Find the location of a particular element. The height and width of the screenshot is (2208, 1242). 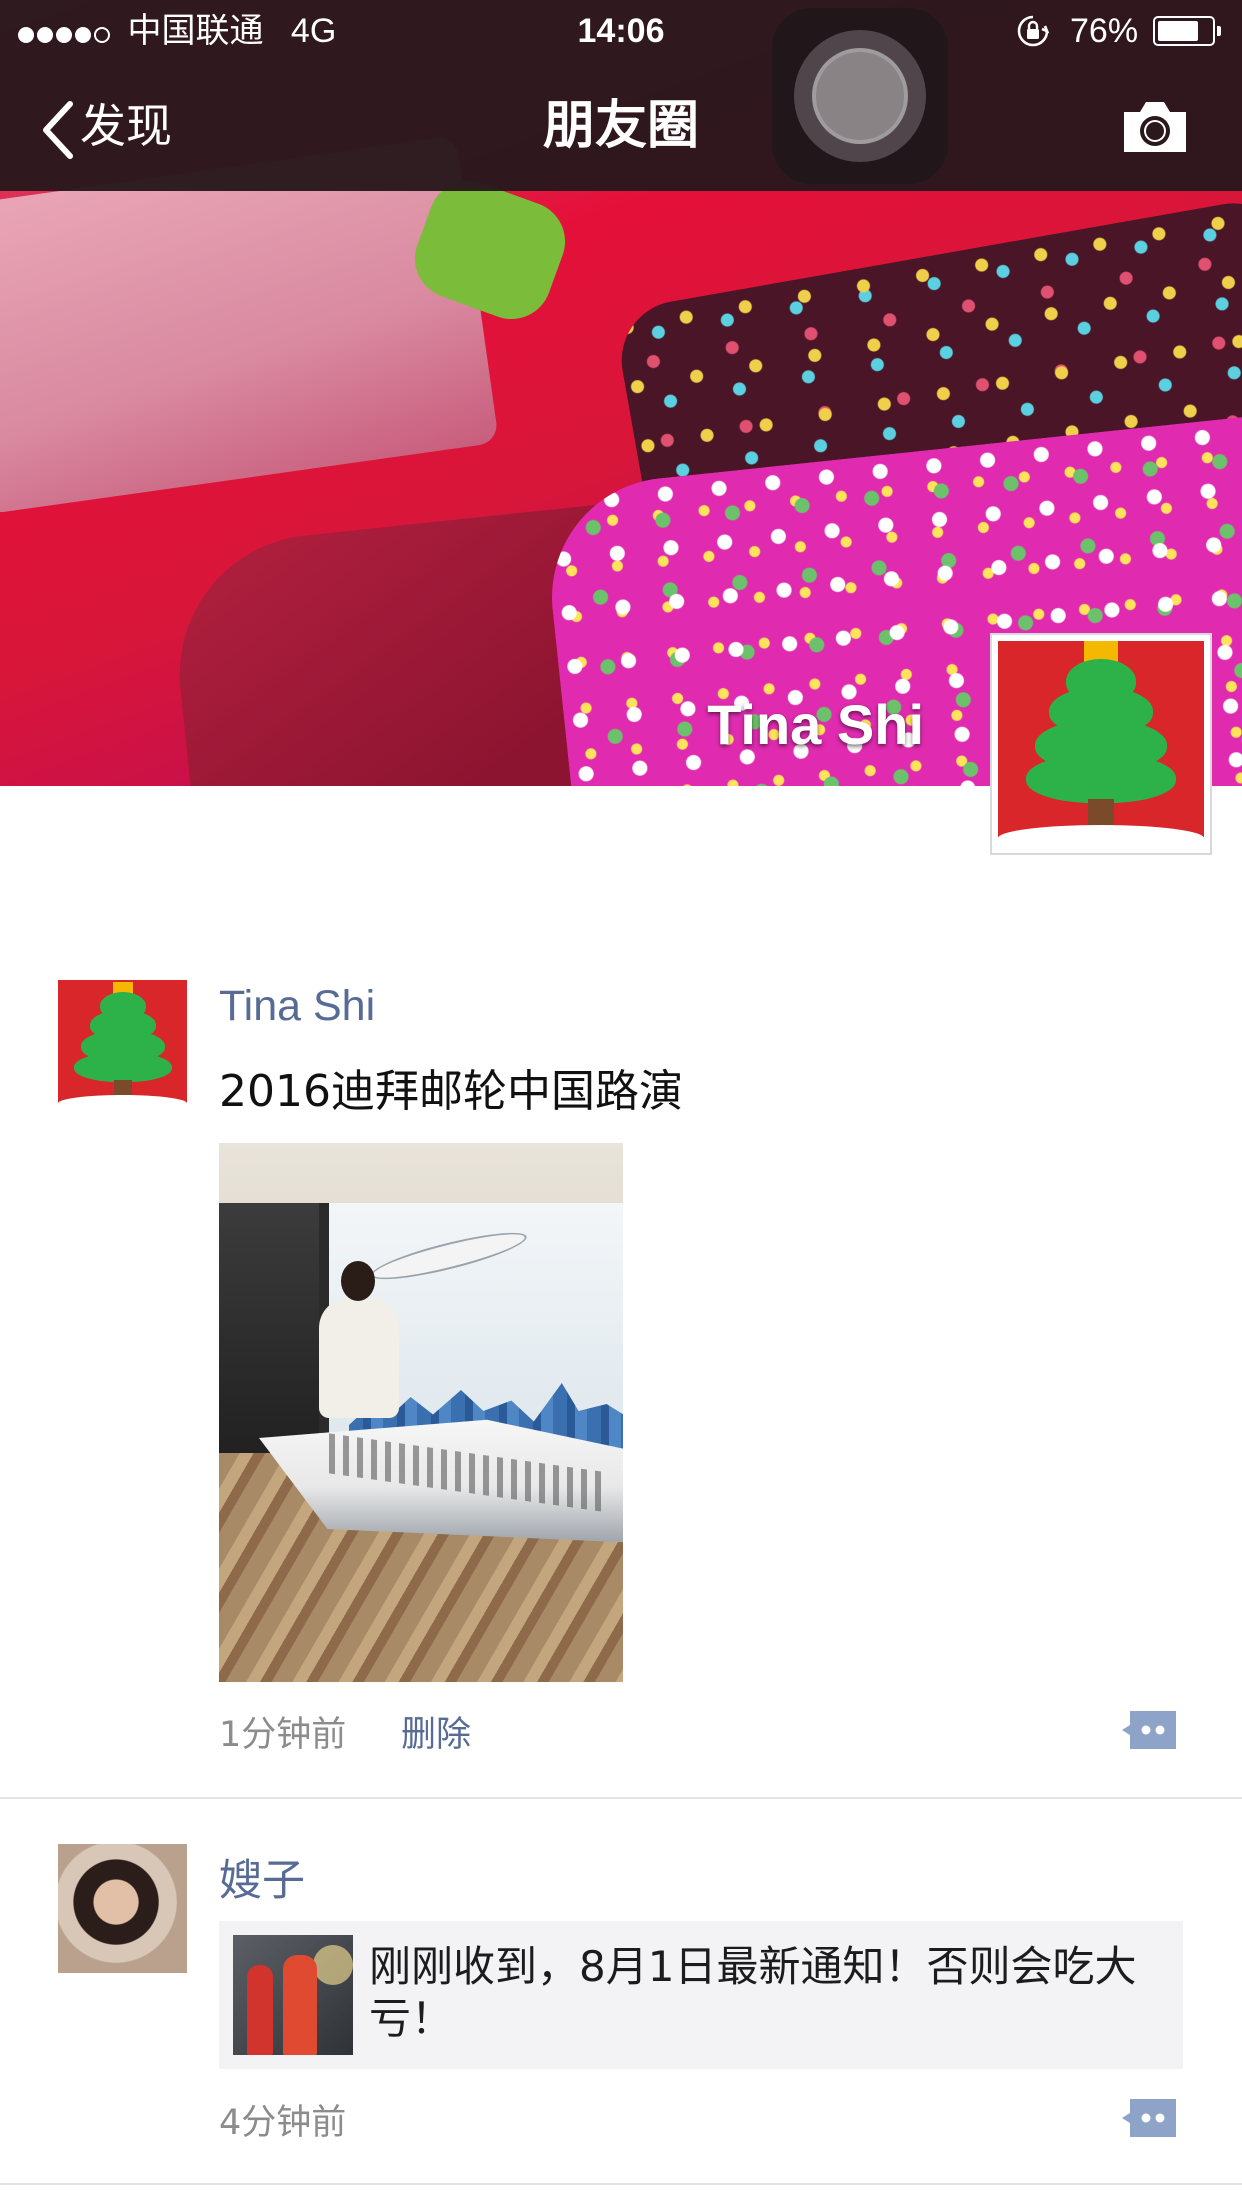

status-bar: 中国联通 4G 14:06 76% is located at coordinates (621, 31).